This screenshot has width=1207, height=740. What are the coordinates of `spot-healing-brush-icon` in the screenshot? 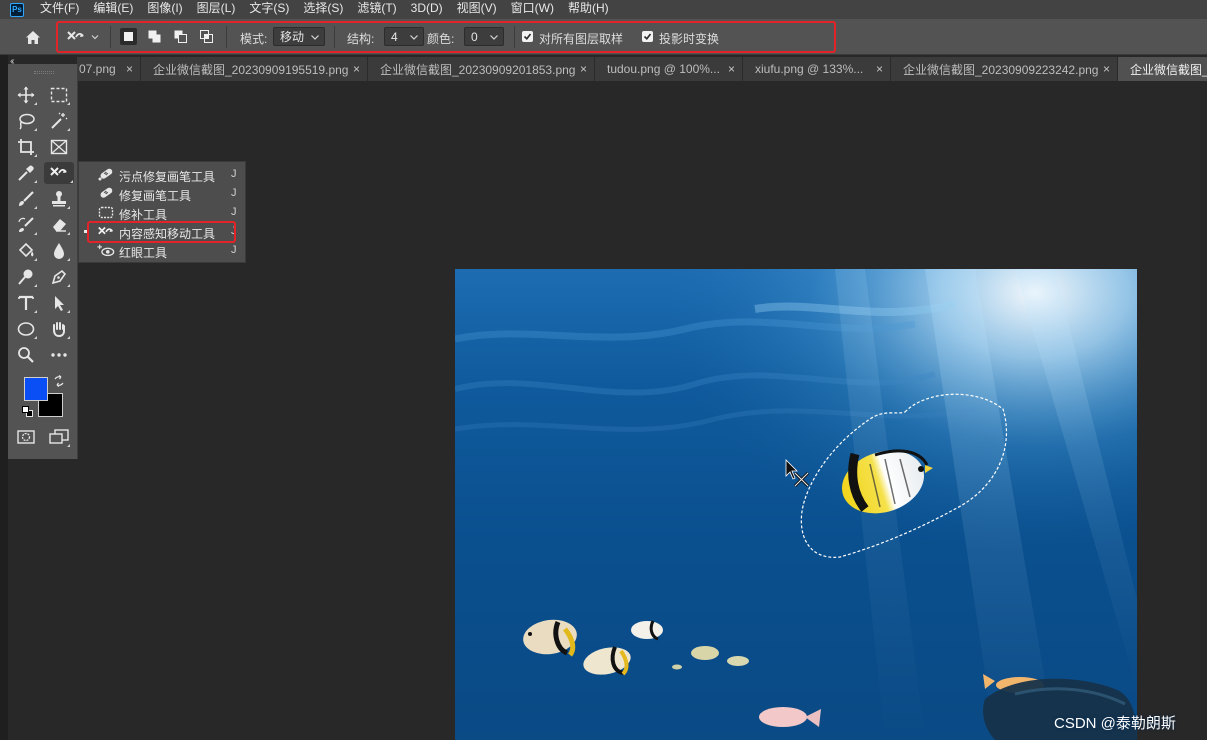 It's located at (106, 174).